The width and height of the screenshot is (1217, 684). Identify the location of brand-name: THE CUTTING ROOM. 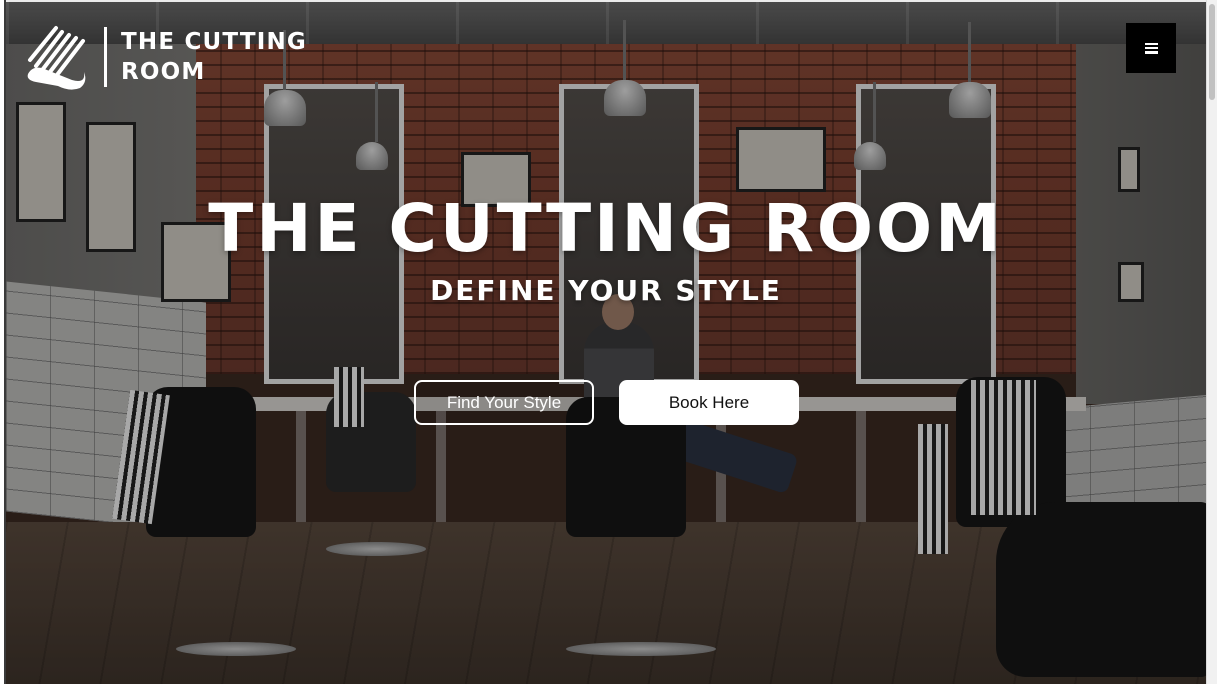
(214, 57).